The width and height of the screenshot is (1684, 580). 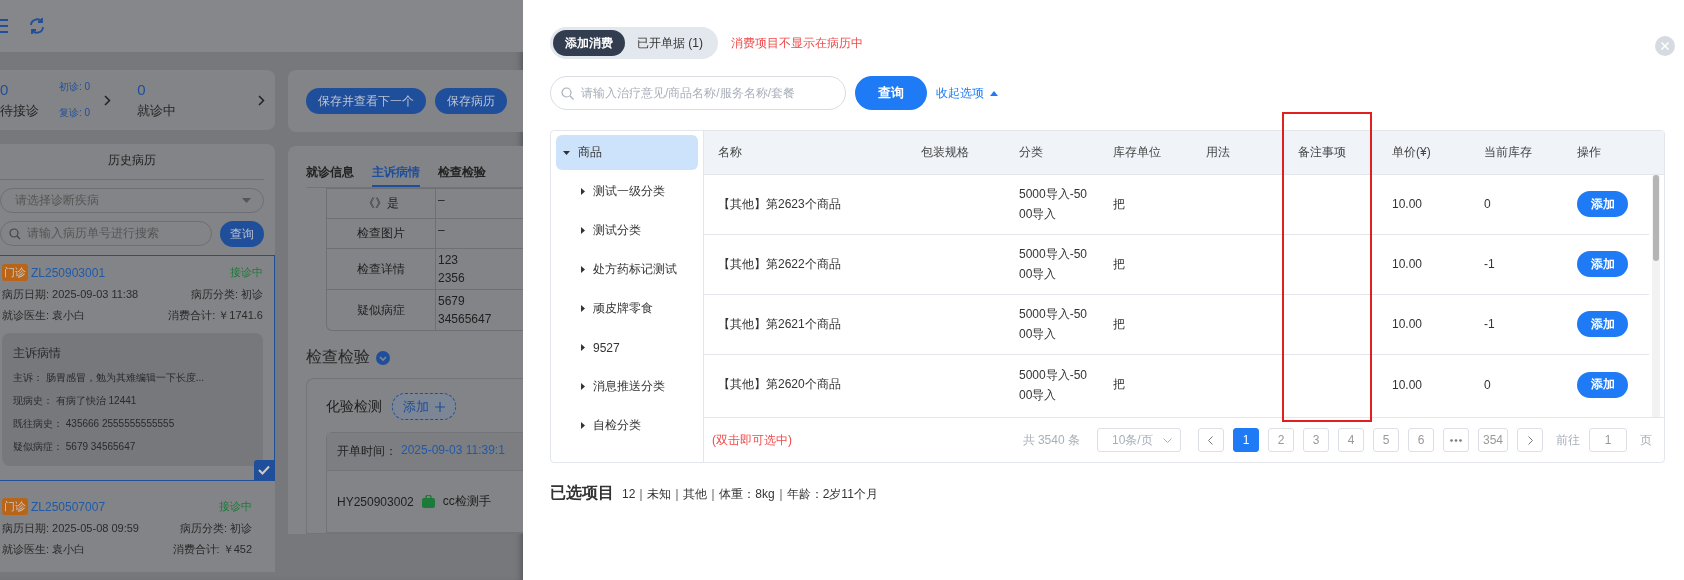 What do you see at coordinates (1646, 440) in the screenshot?
I see `page-unit: 页` at bounding box center [1646, 440].